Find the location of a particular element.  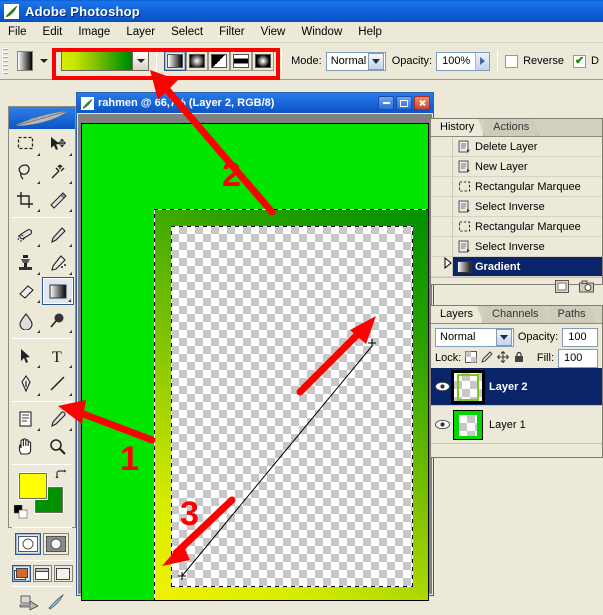

layer-opacity-input: 100 is located at coordinates (580, 337).